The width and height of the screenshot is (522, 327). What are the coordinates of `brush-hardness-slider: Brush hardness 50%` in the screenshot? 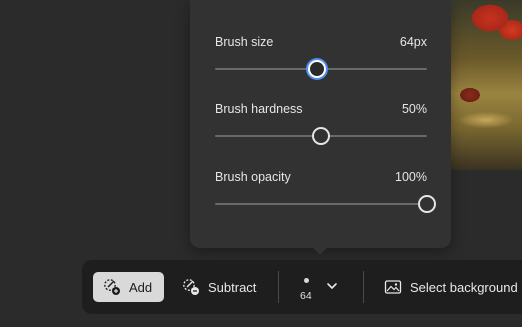 It's located at (321, 124).